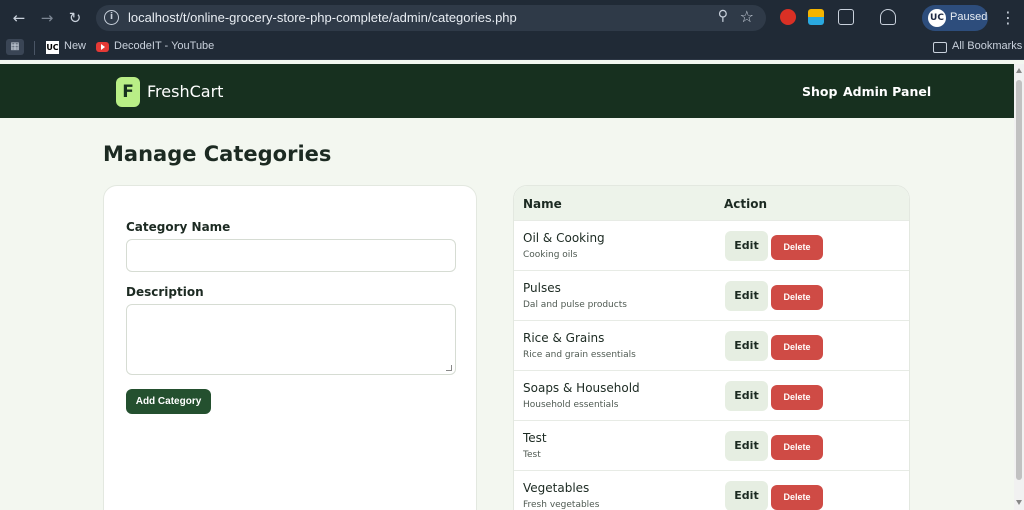 Image resolution: width=1024 pixels, height=510 pixels. I want to click on category-description: Rice and grain essentials, so click(579, 355).